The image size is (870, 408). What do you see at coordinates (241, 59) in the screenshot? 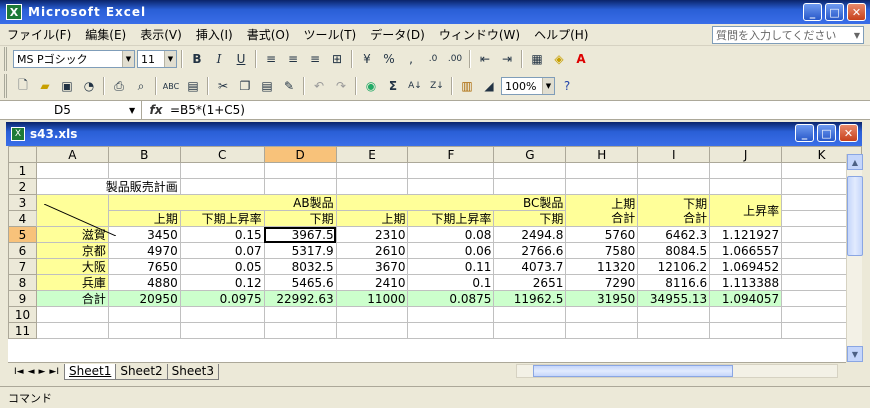
I see `underline-icon: U` at bounding box center [241, 59].